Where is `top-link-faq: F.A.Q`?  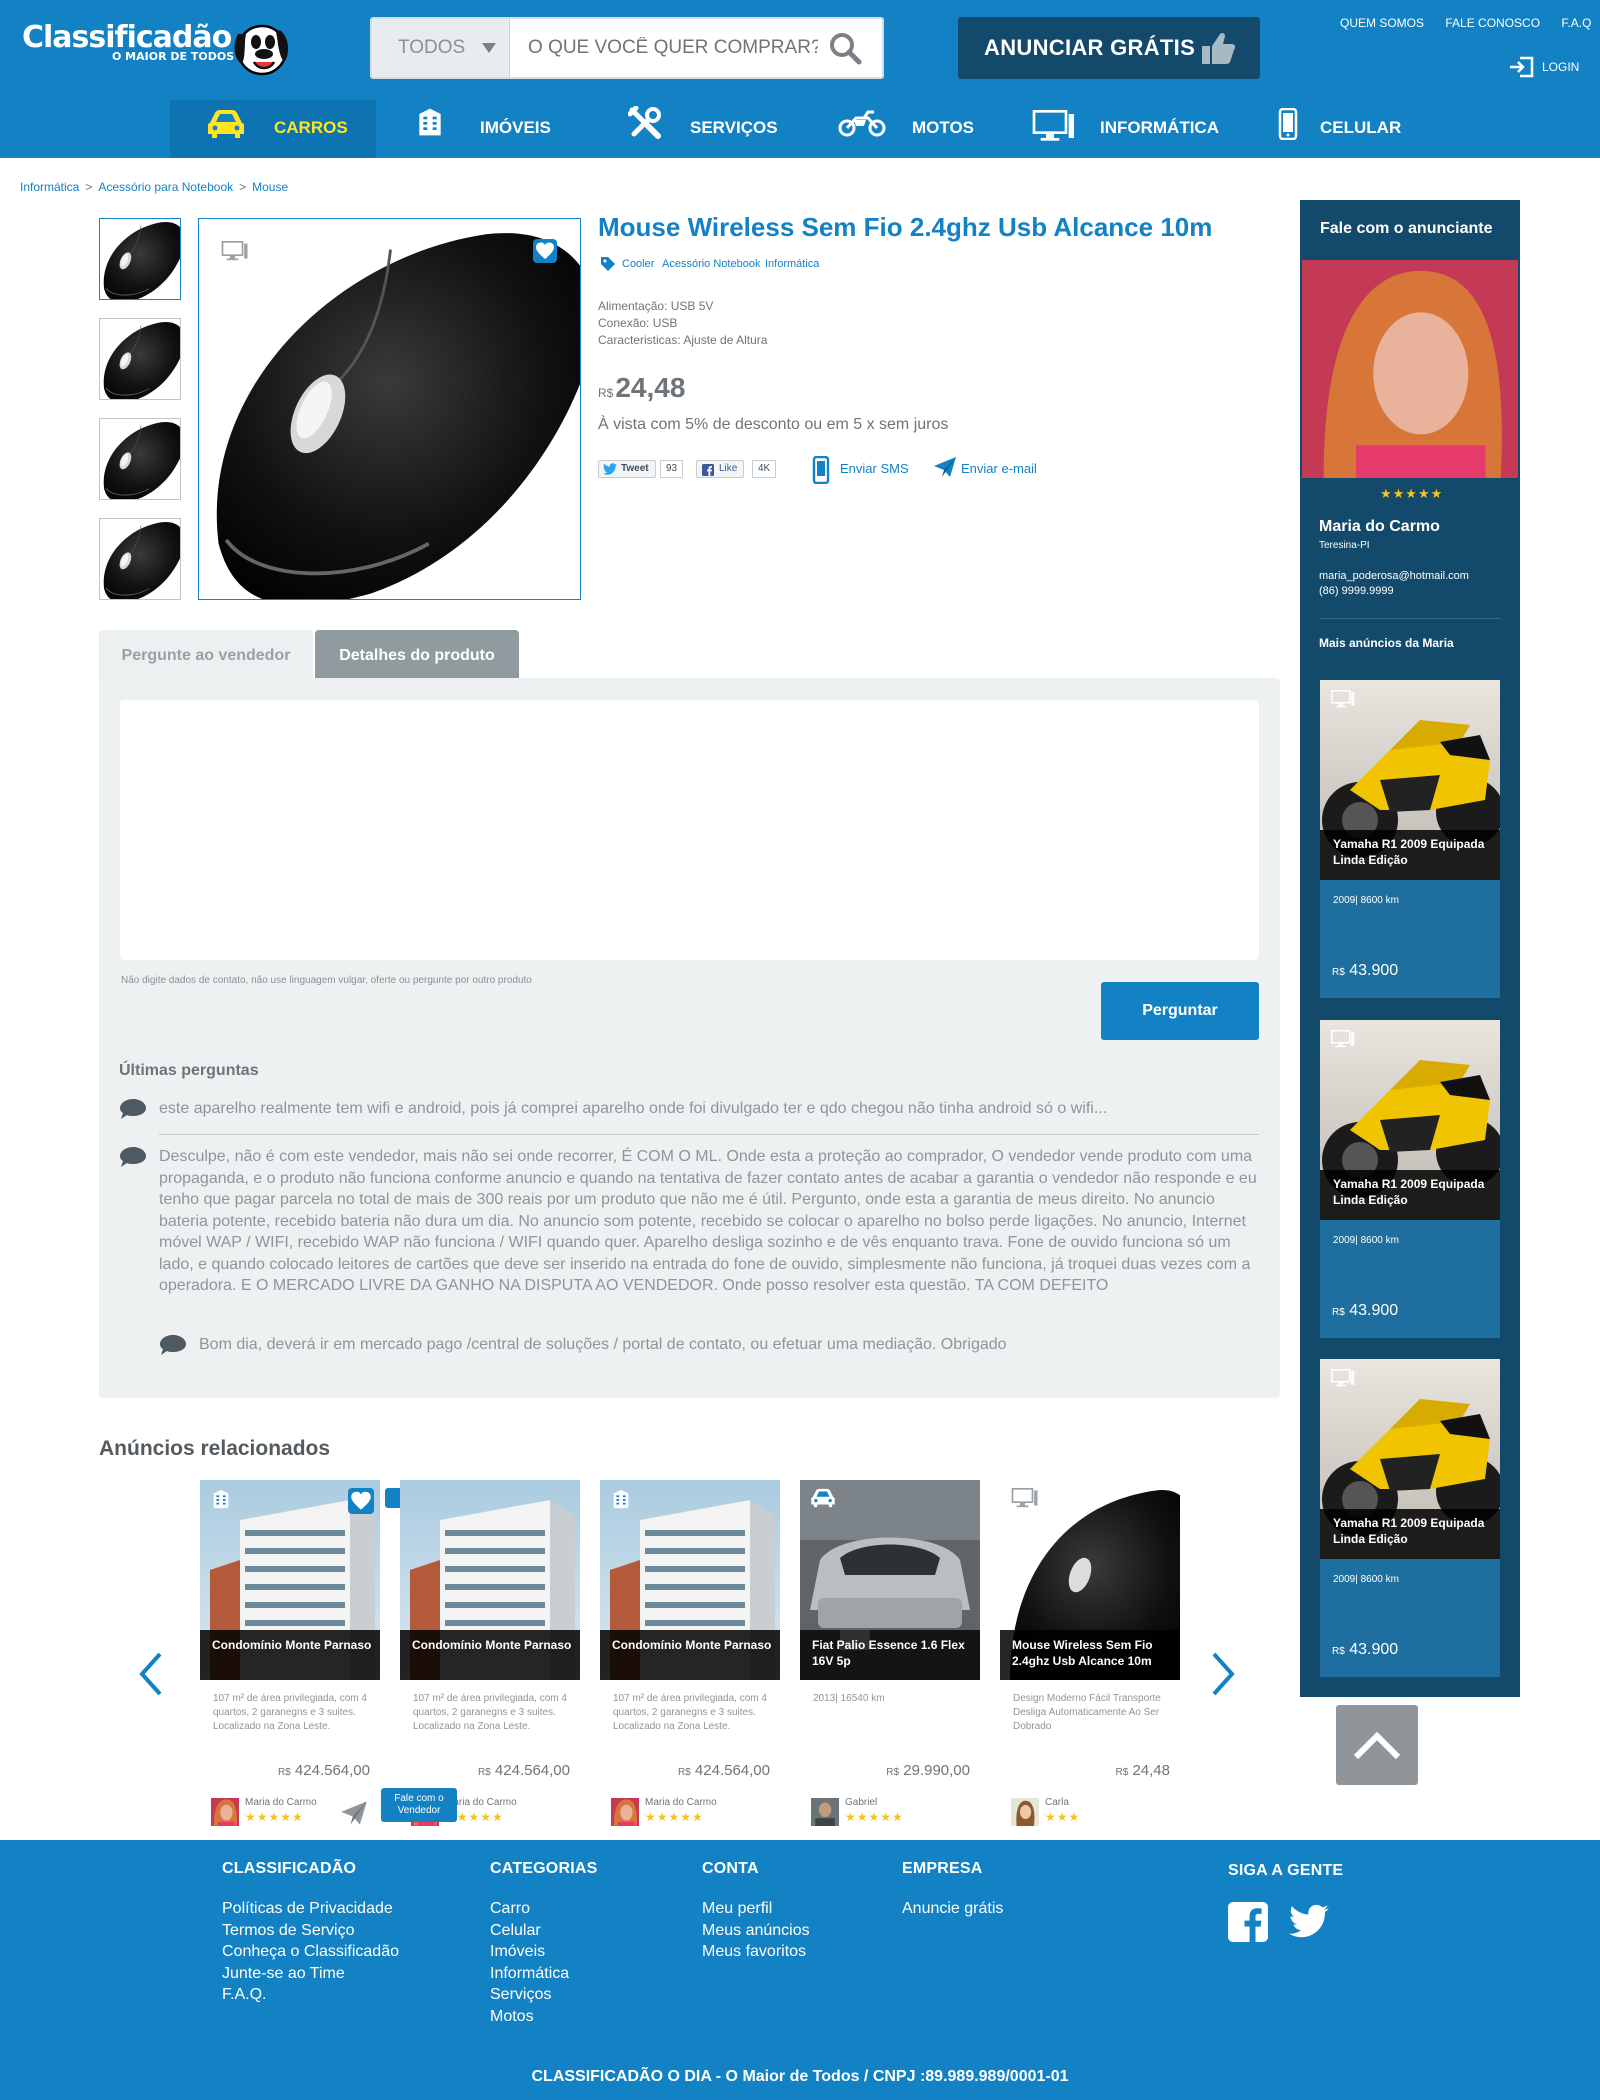 top-link-faq: F.A.Q is located at coordinates (1576, 23).